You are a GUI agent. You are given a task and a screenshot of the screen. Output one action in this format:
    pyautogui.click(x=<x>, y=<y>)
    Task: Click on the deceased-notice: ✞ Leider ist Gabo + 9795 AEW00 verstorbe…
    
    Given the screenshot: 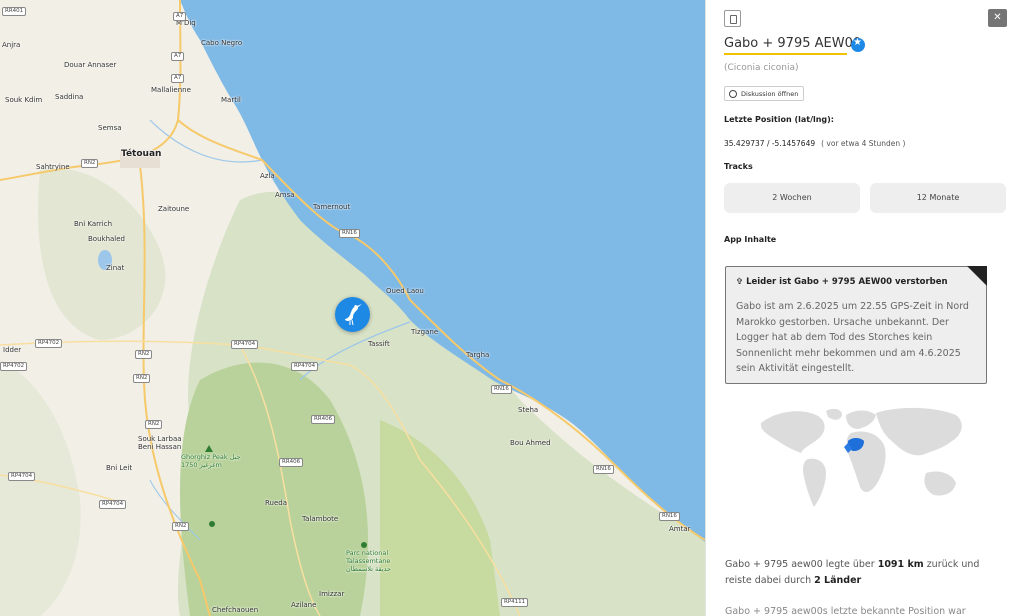 What is the action you would take?
    pyautogui.click(x=856, y=325)
    